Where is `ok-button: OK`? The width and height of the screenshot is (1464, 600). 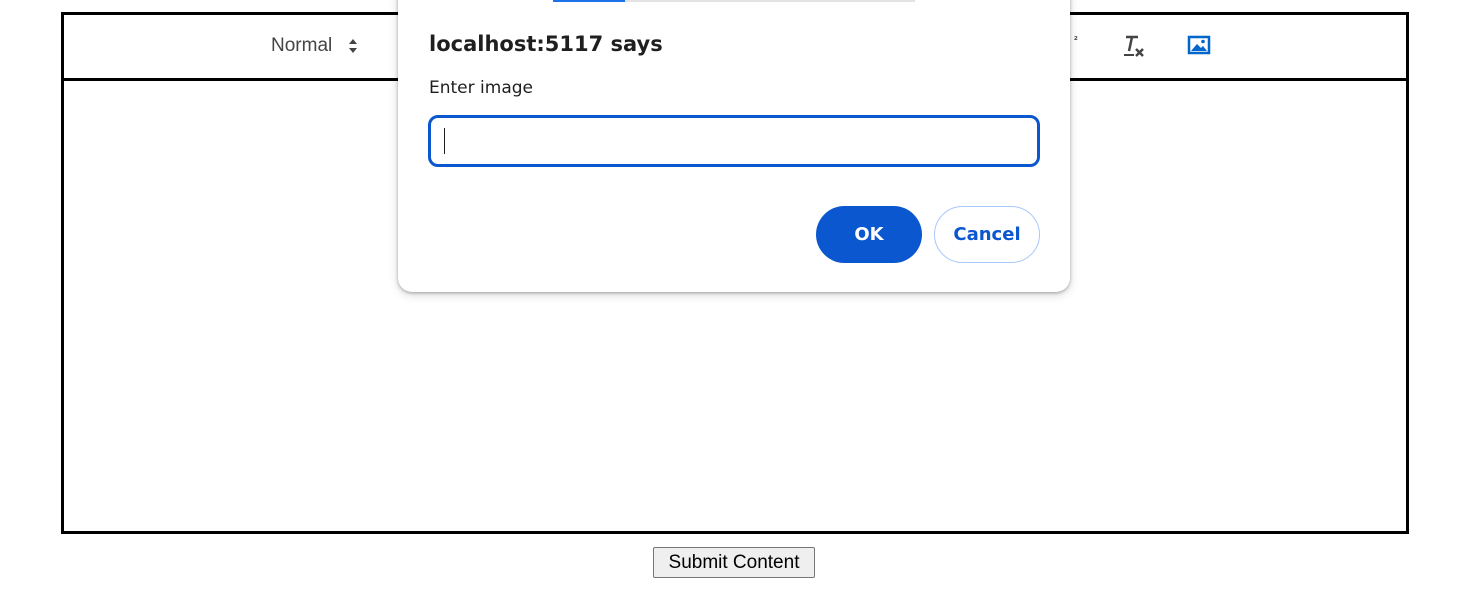
ok-button: OK is located at coordinates (869, 234).